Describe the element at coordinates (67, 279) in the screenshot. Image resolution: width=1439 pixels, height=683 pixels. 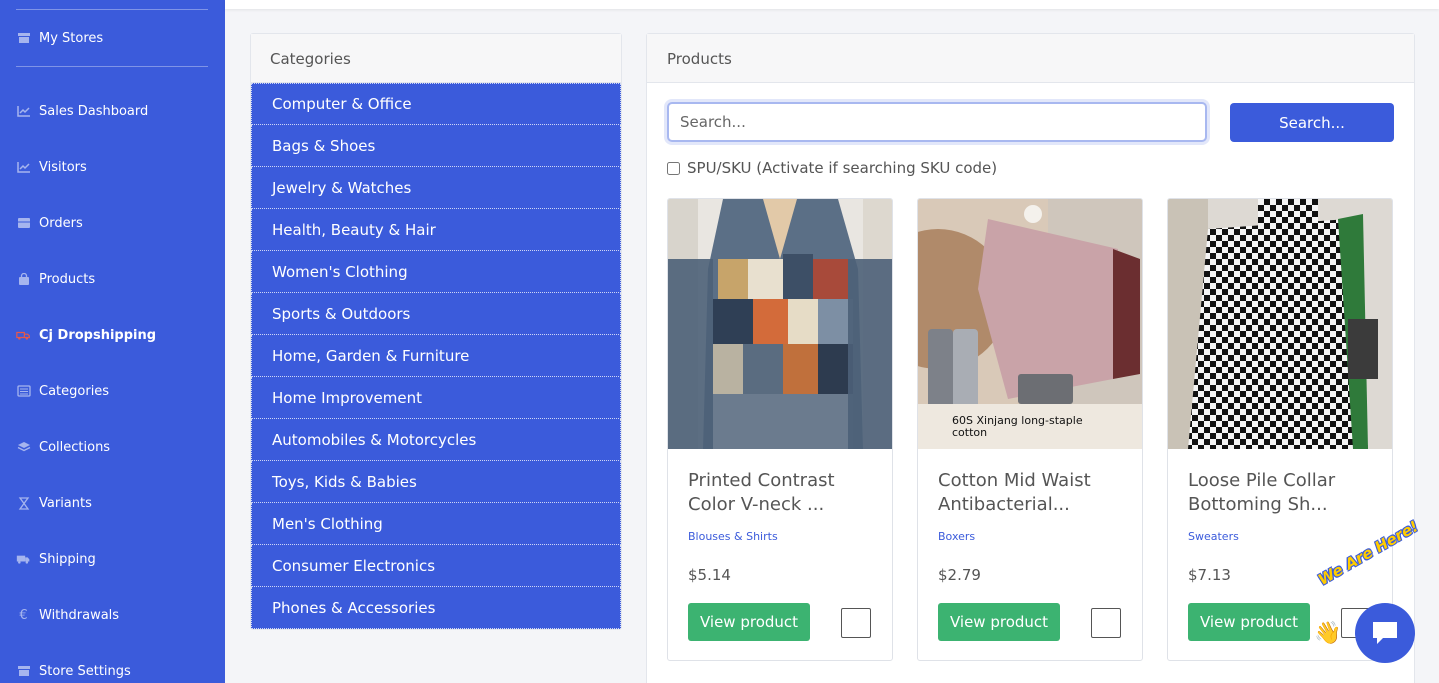
I see `sidebar-item-label: Products` at that location.